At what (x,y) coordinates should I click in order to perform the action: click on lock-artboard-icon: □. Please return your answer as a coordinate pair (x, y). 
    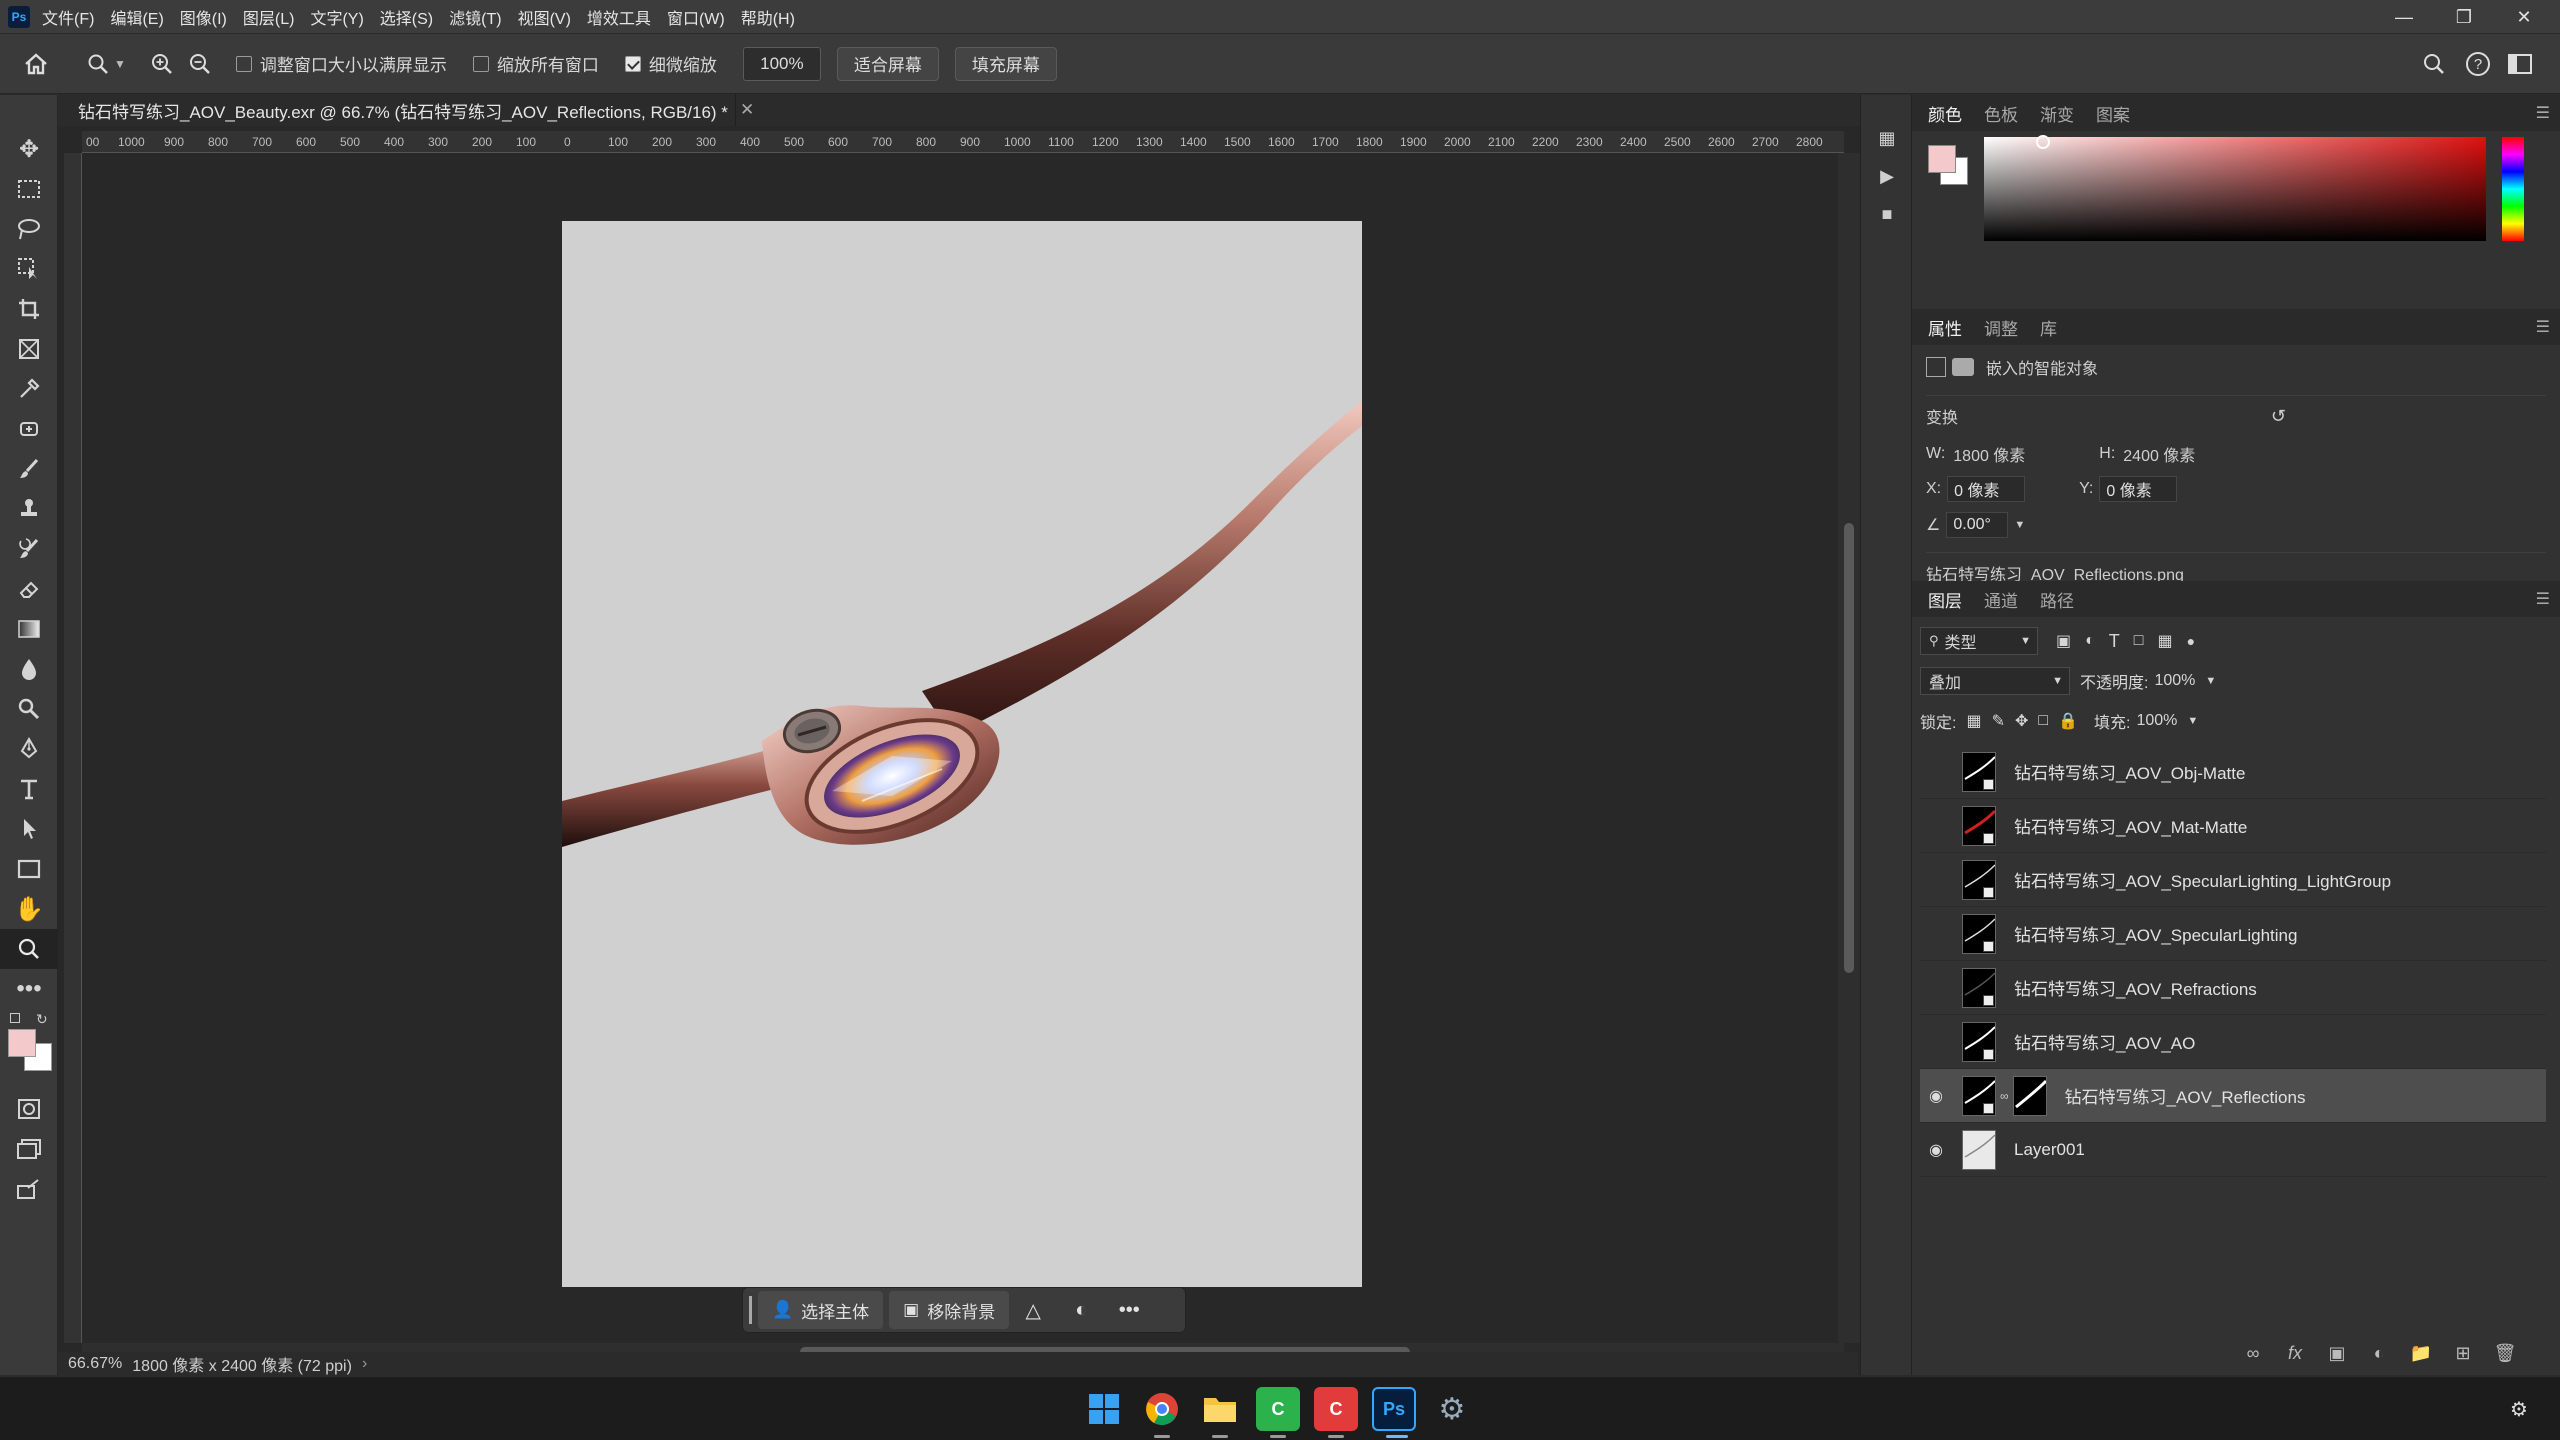
    Looking at the image, I should click on (2043, 721).